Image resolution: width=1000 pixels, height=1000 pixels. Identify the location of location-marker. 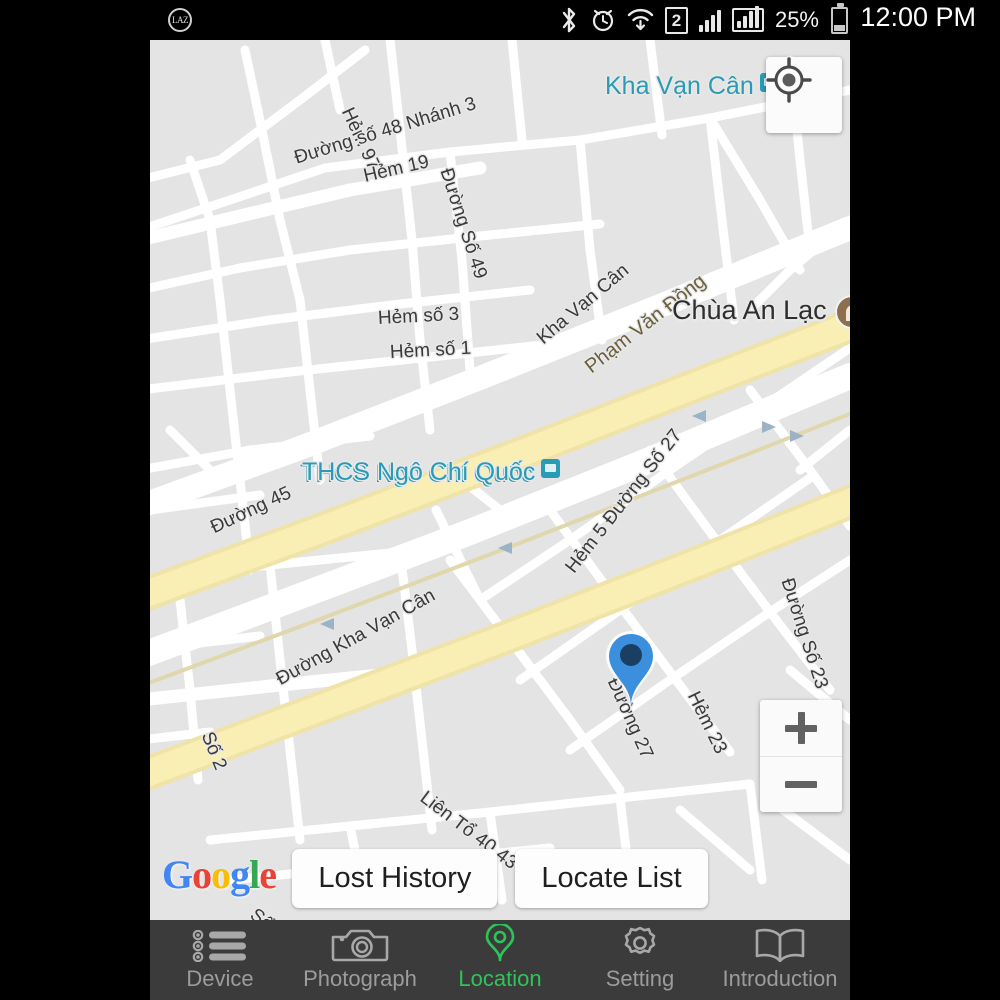
(631, 669).